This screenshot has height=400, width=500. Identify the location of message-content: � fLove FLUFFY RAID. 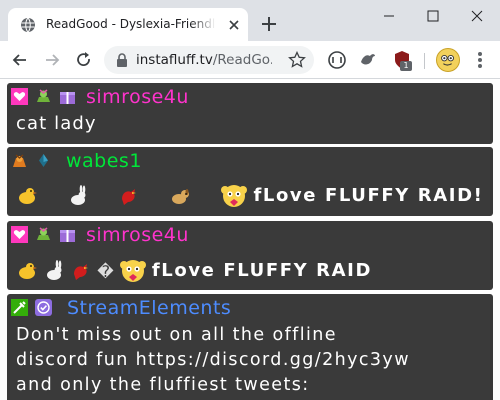
(194, 272).